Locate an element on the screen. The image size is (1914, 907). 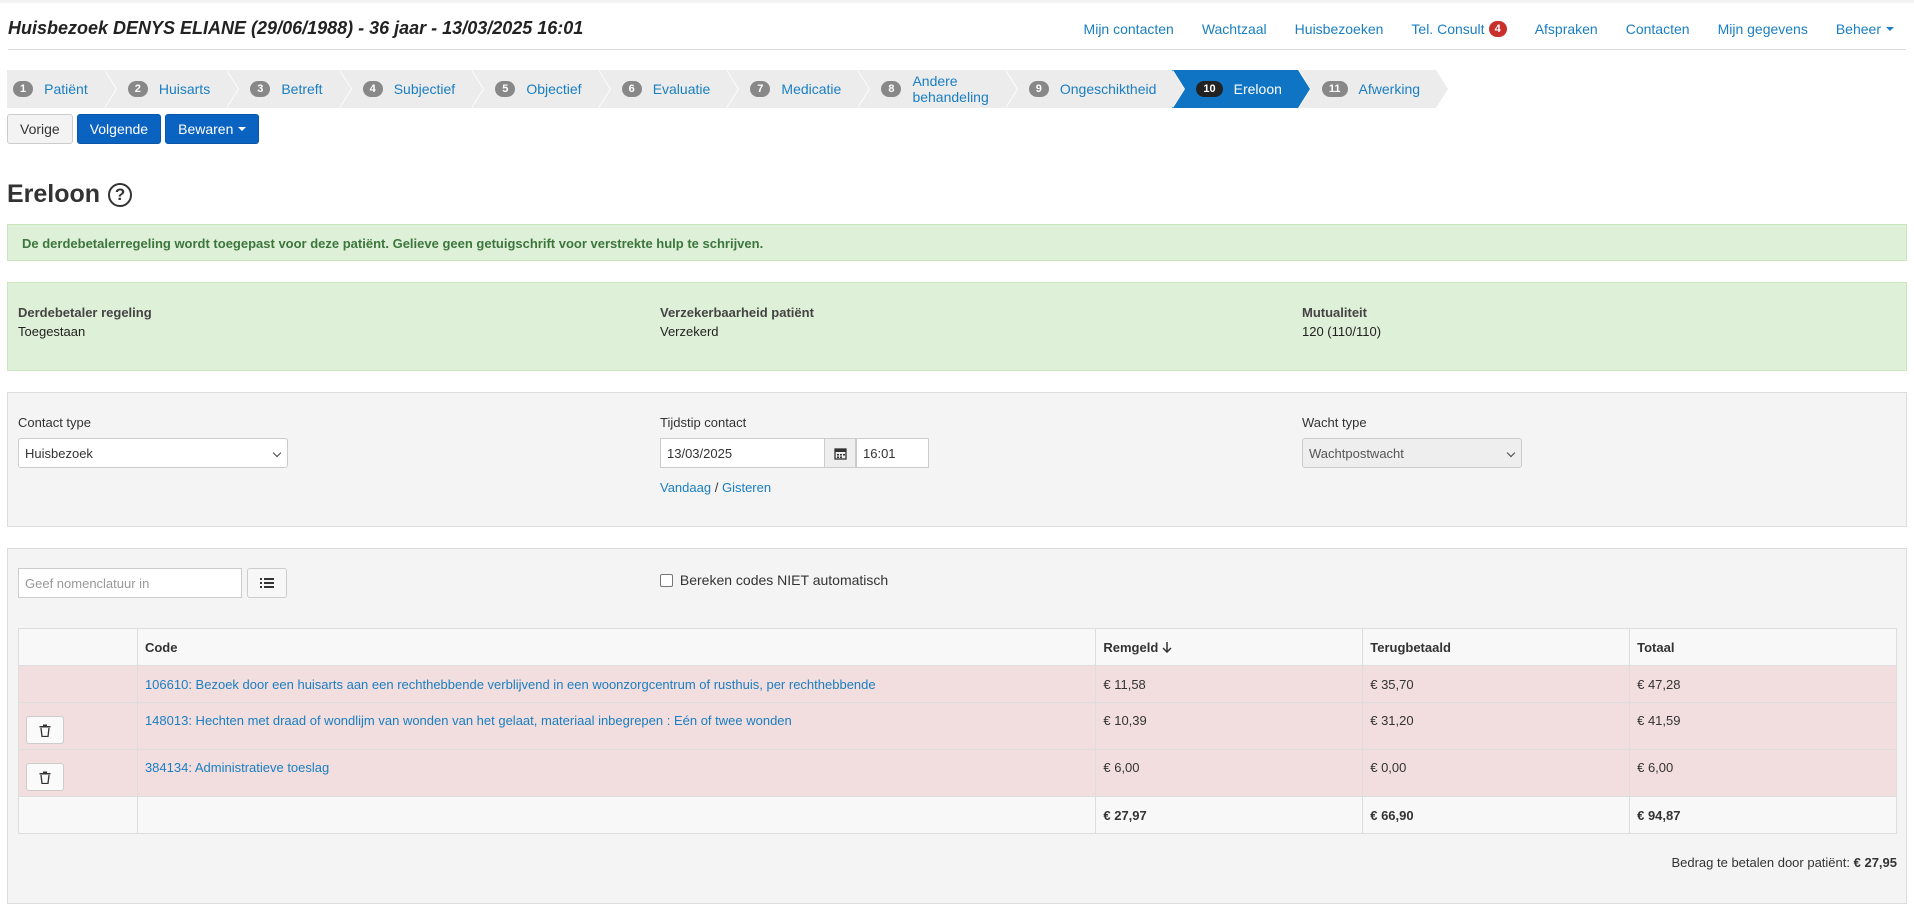
patient-amount-label: Bedrag te betalen door patiënt: is located at coordinates (1760, 862).